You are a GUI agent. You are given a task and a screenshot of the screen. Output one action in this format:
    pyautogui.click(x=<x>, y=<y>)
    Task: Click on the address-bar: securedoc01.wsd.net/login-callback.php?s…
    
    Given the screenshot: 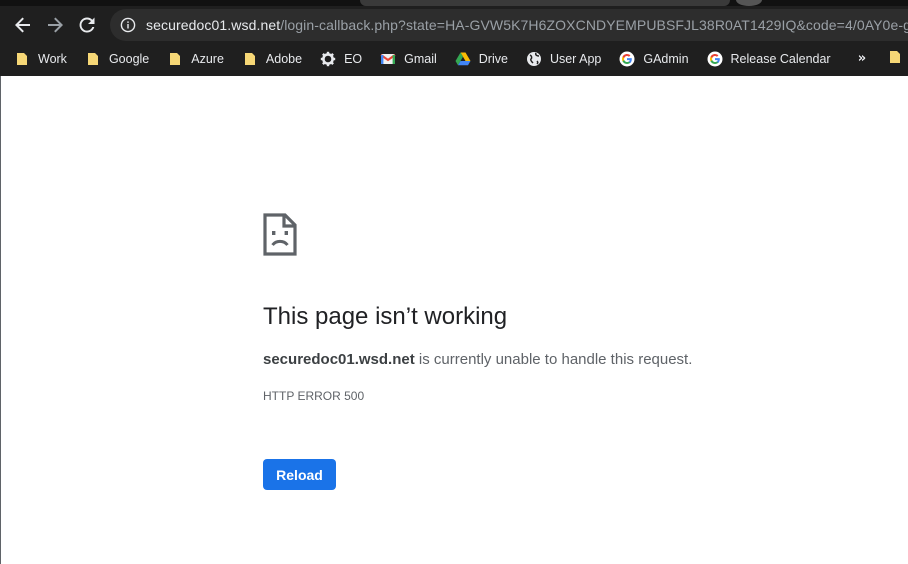 What is the action you would take?
    pyautogui.click(x=509, y=25)
    